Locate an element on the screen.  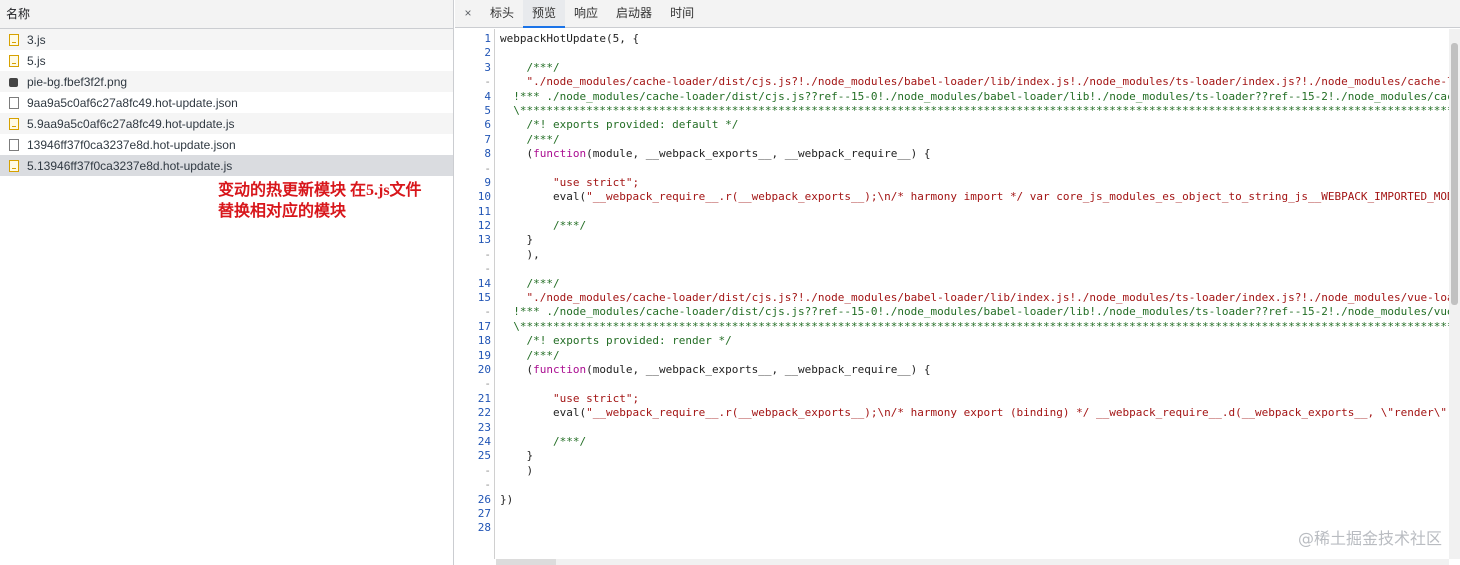
line-number: 11 is located at coordinates (484, 211).